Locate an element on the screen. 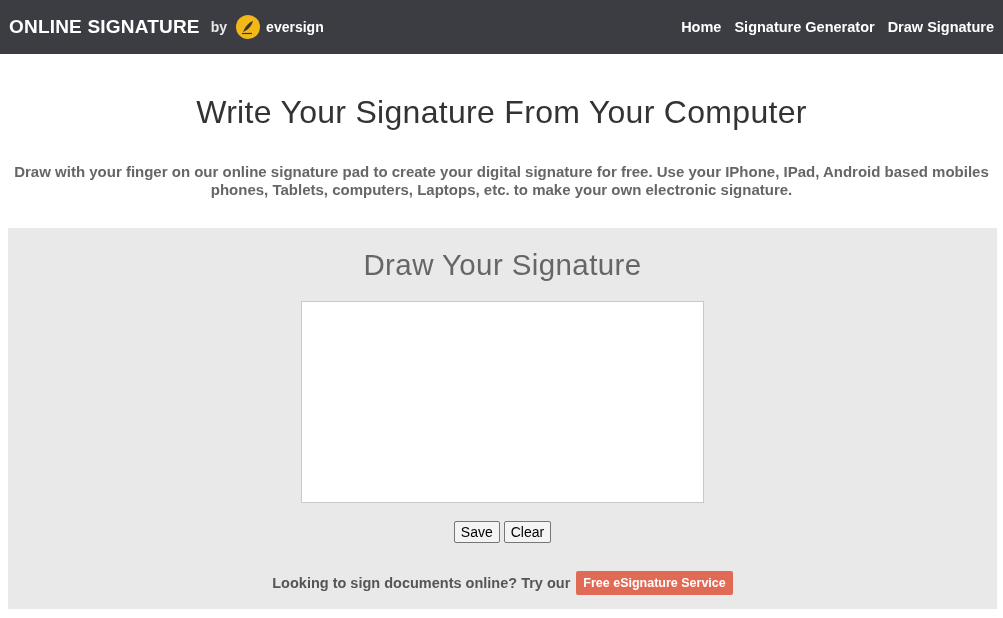 Image resolution: width=1003 pixels, height=618 pixels. logo-by-text: by is located at coordinates (219, 27).